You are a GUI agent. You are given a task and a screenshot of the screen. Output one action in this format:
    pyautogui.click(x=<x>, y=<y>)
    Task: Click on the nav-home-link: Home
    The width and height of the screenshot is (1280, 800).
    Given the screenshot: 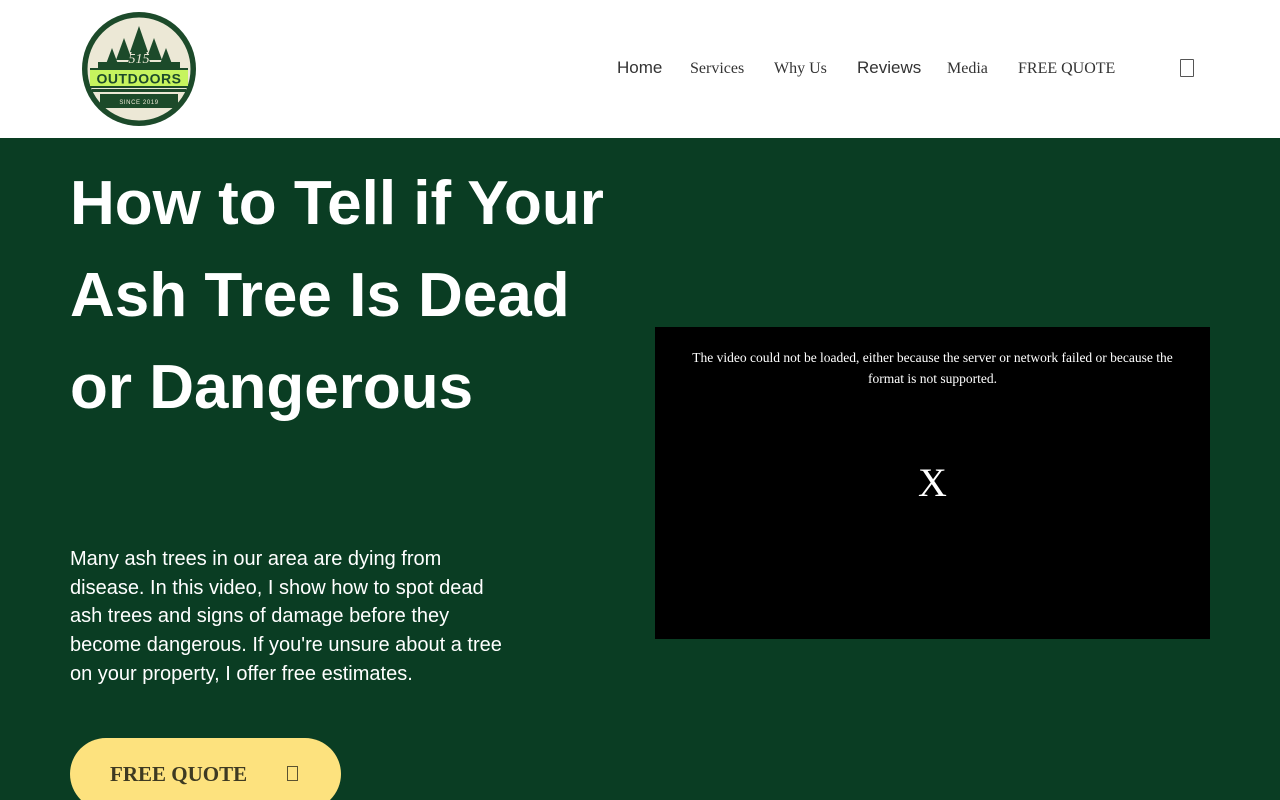 What is the action you would take?
    pyautogui.click(x=639, y=68)
    